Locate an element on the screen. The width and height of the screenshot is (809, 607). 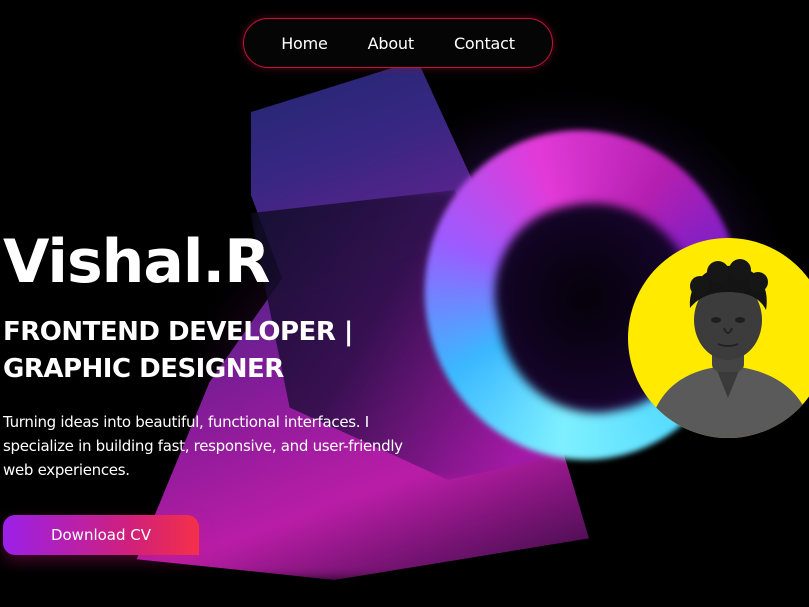
nav-link-contact: Contact is located at coordinates (484, 43).